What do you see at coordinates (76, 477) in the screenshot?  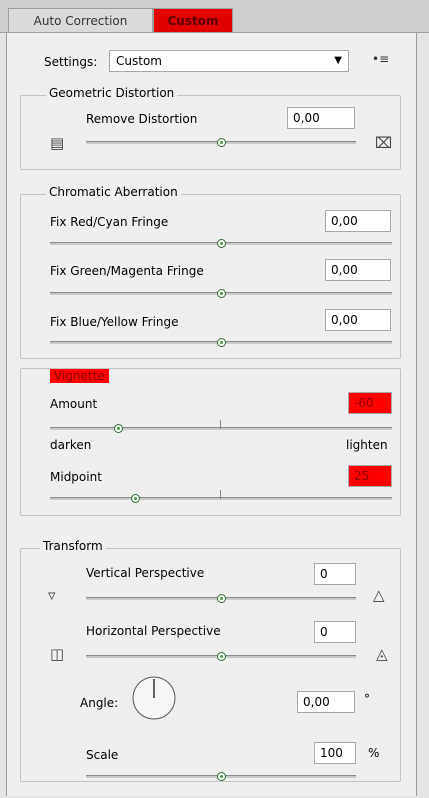 I see `vignette-midpoint-label: Midpoint` at bounding box center [76, 477].